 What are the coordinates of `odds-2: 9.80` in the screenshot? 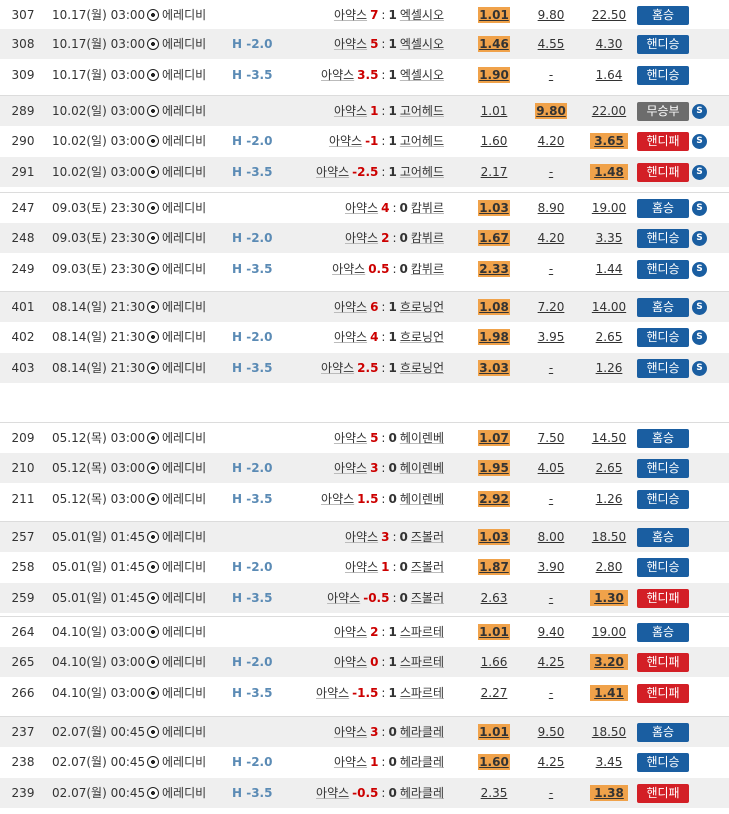 It's located at (551, 15).